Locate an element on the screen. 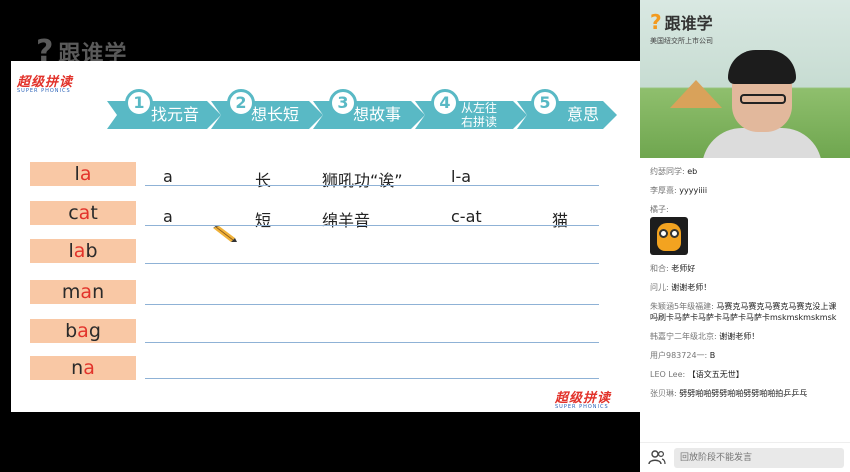 The image size is (850, 472). owl-sticker-icon is located at coordinates (669, 236).